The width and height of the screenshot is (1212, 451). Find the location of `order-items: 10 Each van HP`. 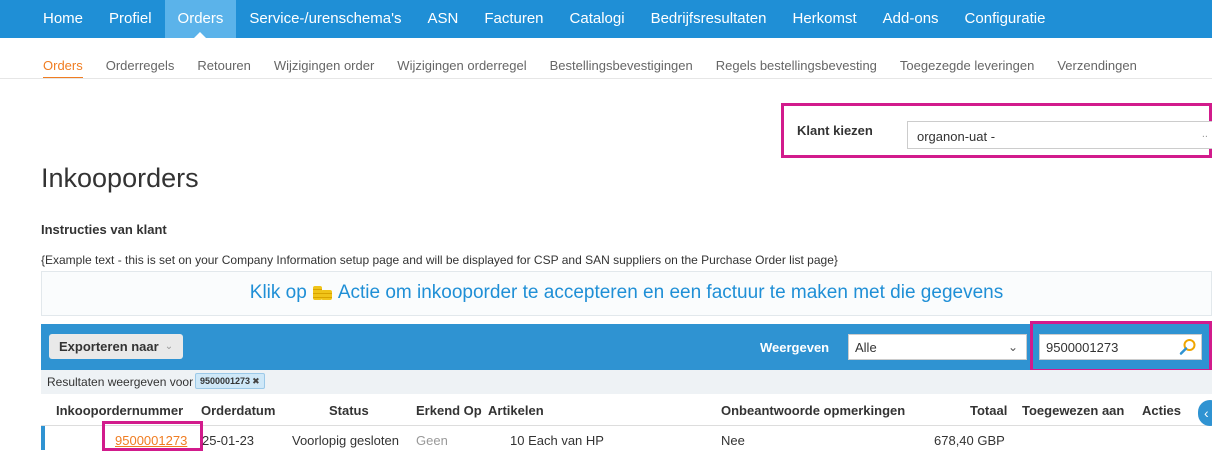

order-items: 10 Each van HP is located at coordinates (557, 440).